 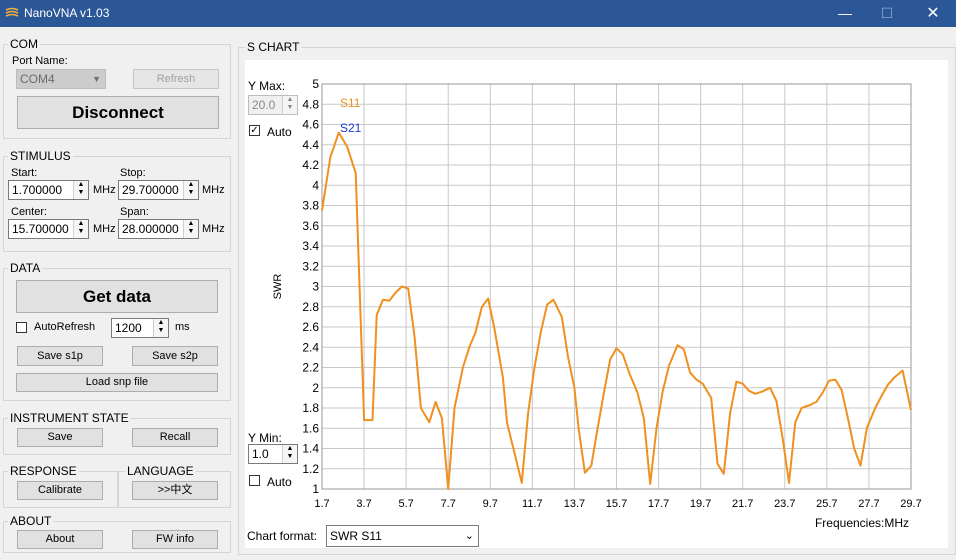 I want to click on y-tick-label: 3.4, so click(x=310, y=246).